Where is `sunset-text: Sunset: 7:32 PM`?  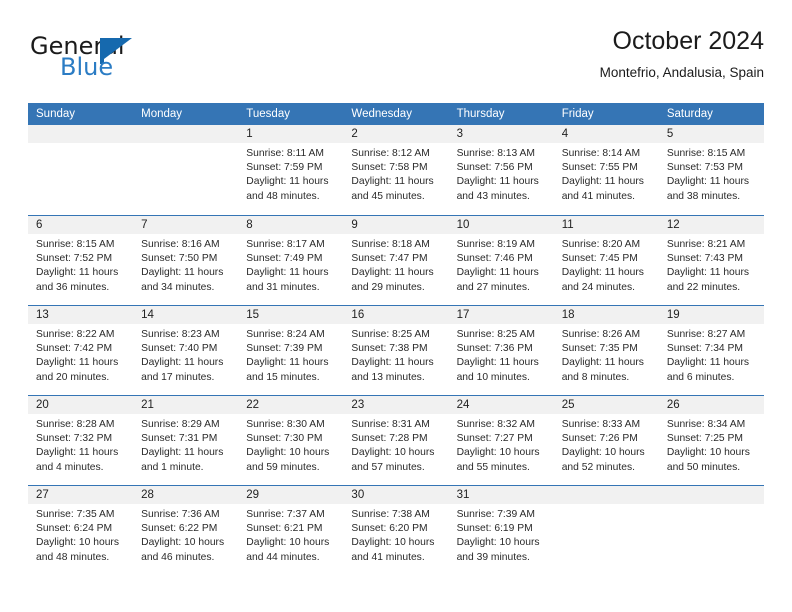
sunset-text: Sunset: 7:32 PM is located at coordinates (74, 439).